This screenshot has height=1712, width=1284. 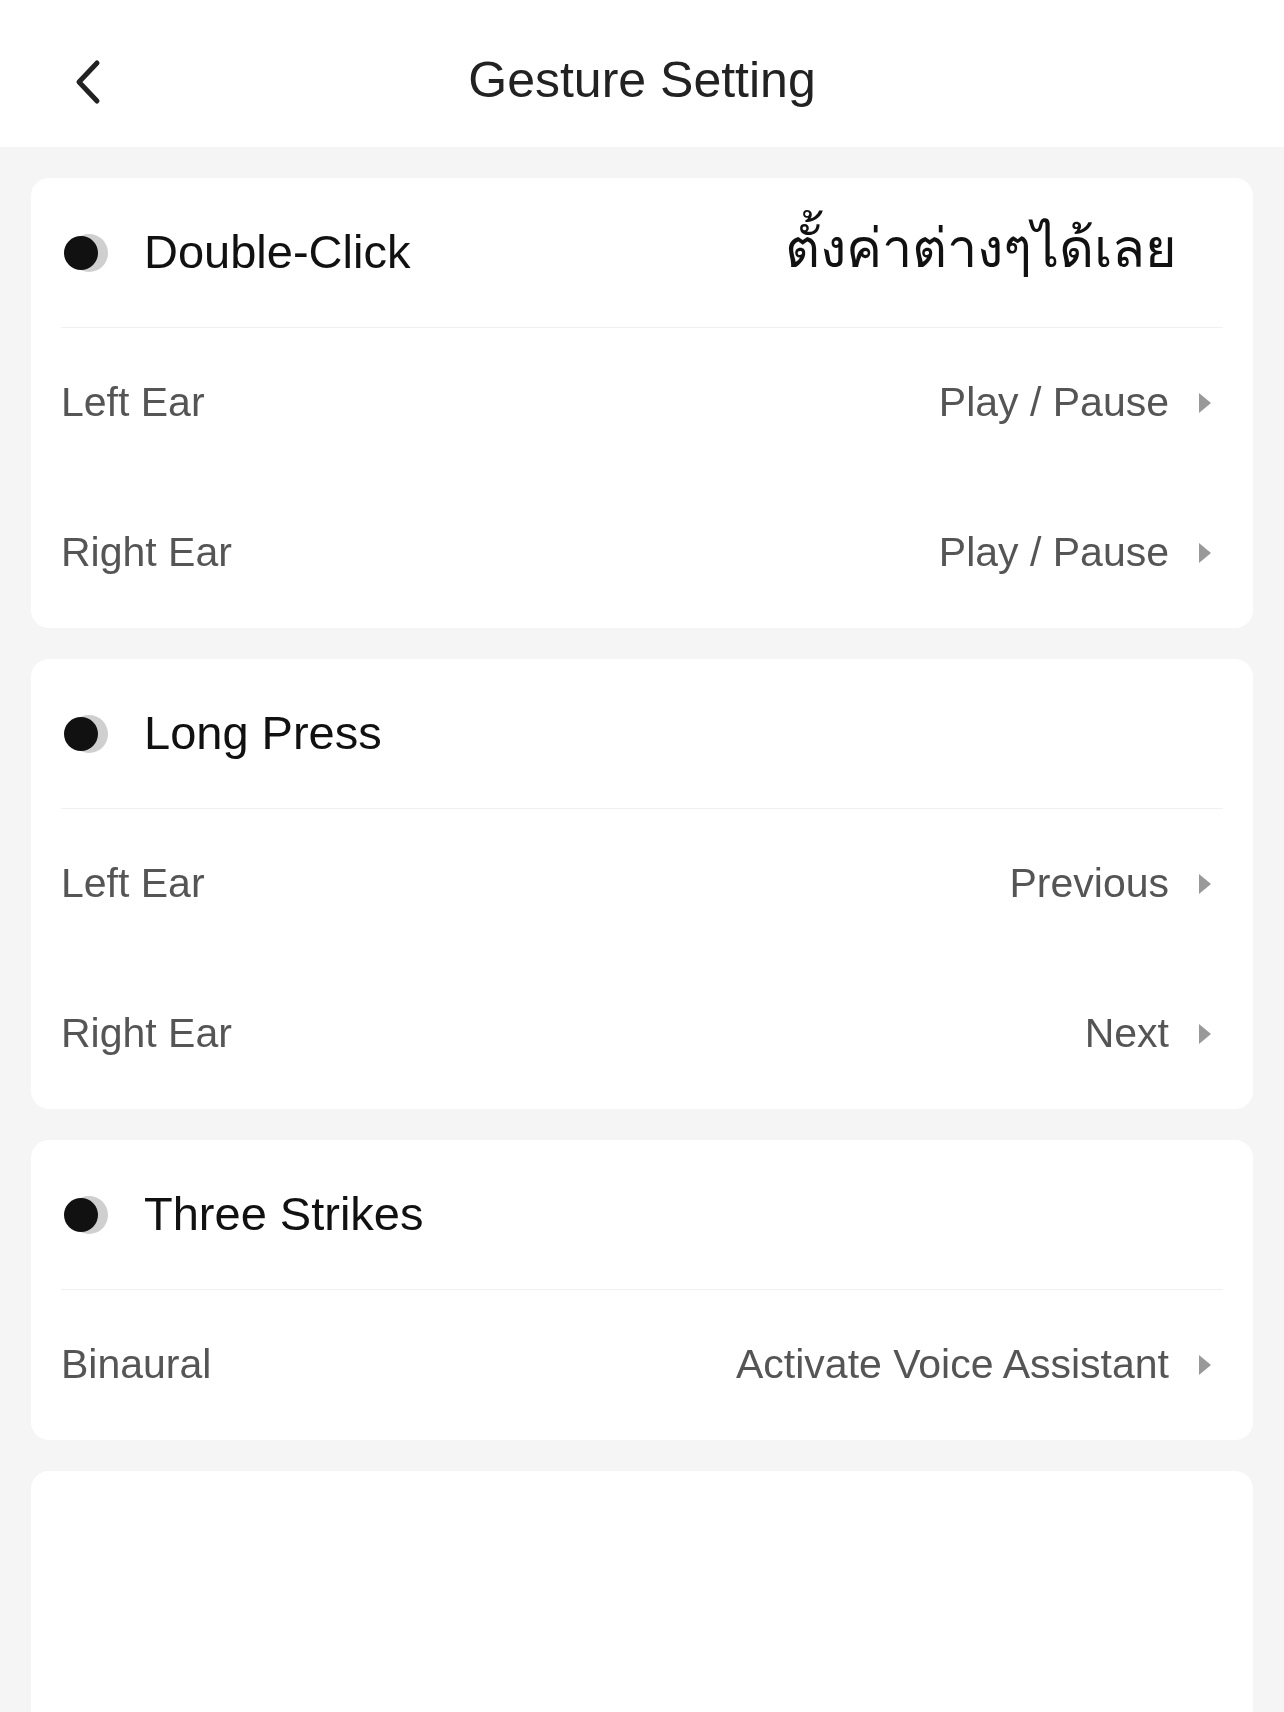 I want to click on caption-text: ตั้งค่าต่างๆได้เลย, so click(x=981, y=249).